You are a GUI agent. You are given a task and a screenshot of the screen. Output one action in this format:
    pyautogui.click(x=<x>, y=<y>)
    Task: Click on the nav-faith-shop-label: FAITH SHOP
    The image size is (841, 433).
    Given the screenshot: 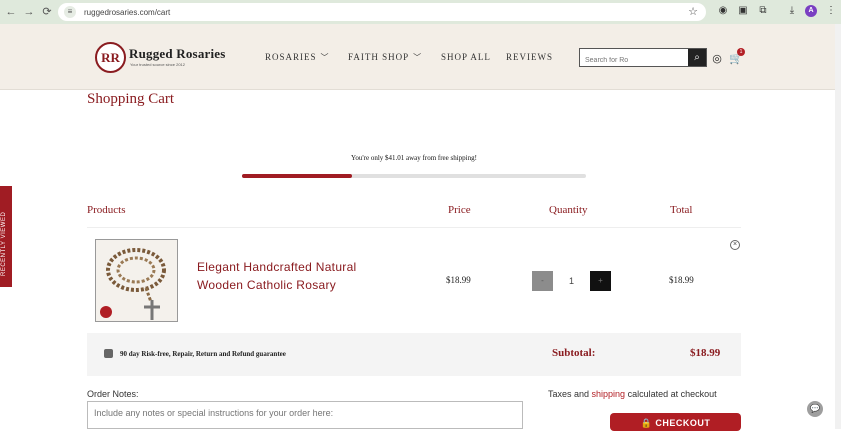 What is the action you would take?
    pyautogui.click(x=379, y=57)
    